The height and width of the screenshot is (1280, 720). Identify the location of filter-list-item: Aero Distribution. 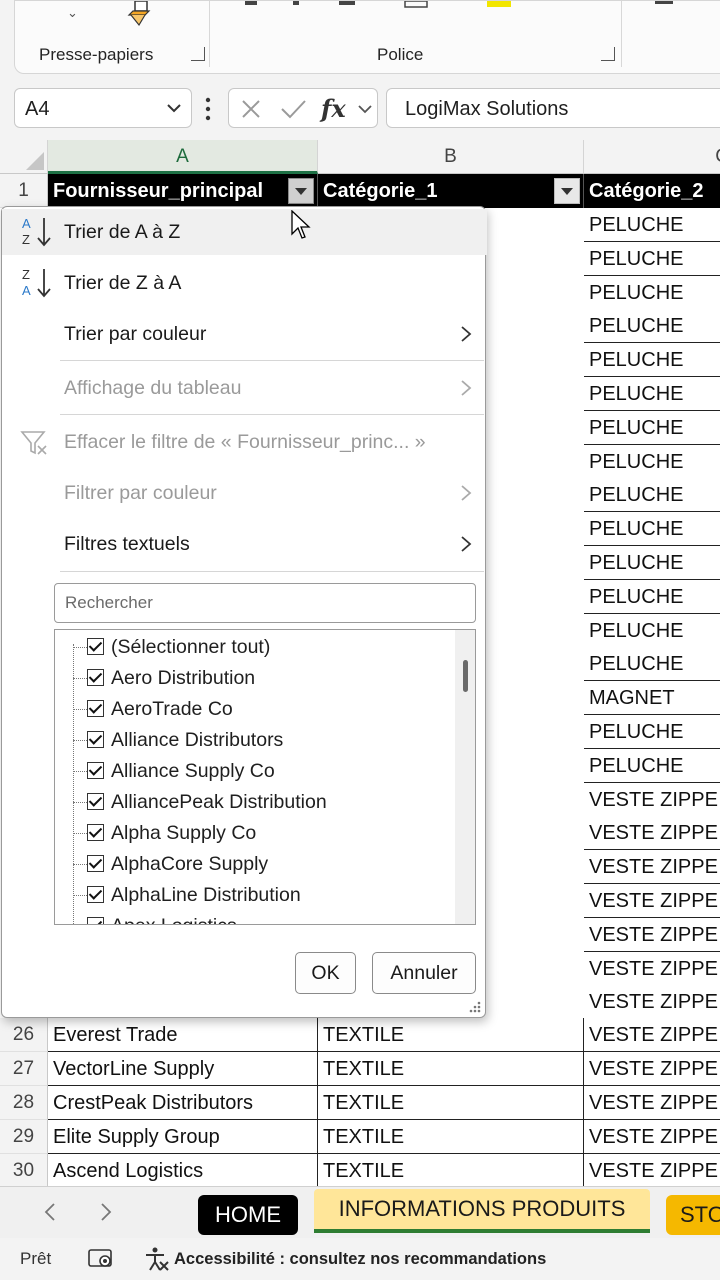
(255, 678).